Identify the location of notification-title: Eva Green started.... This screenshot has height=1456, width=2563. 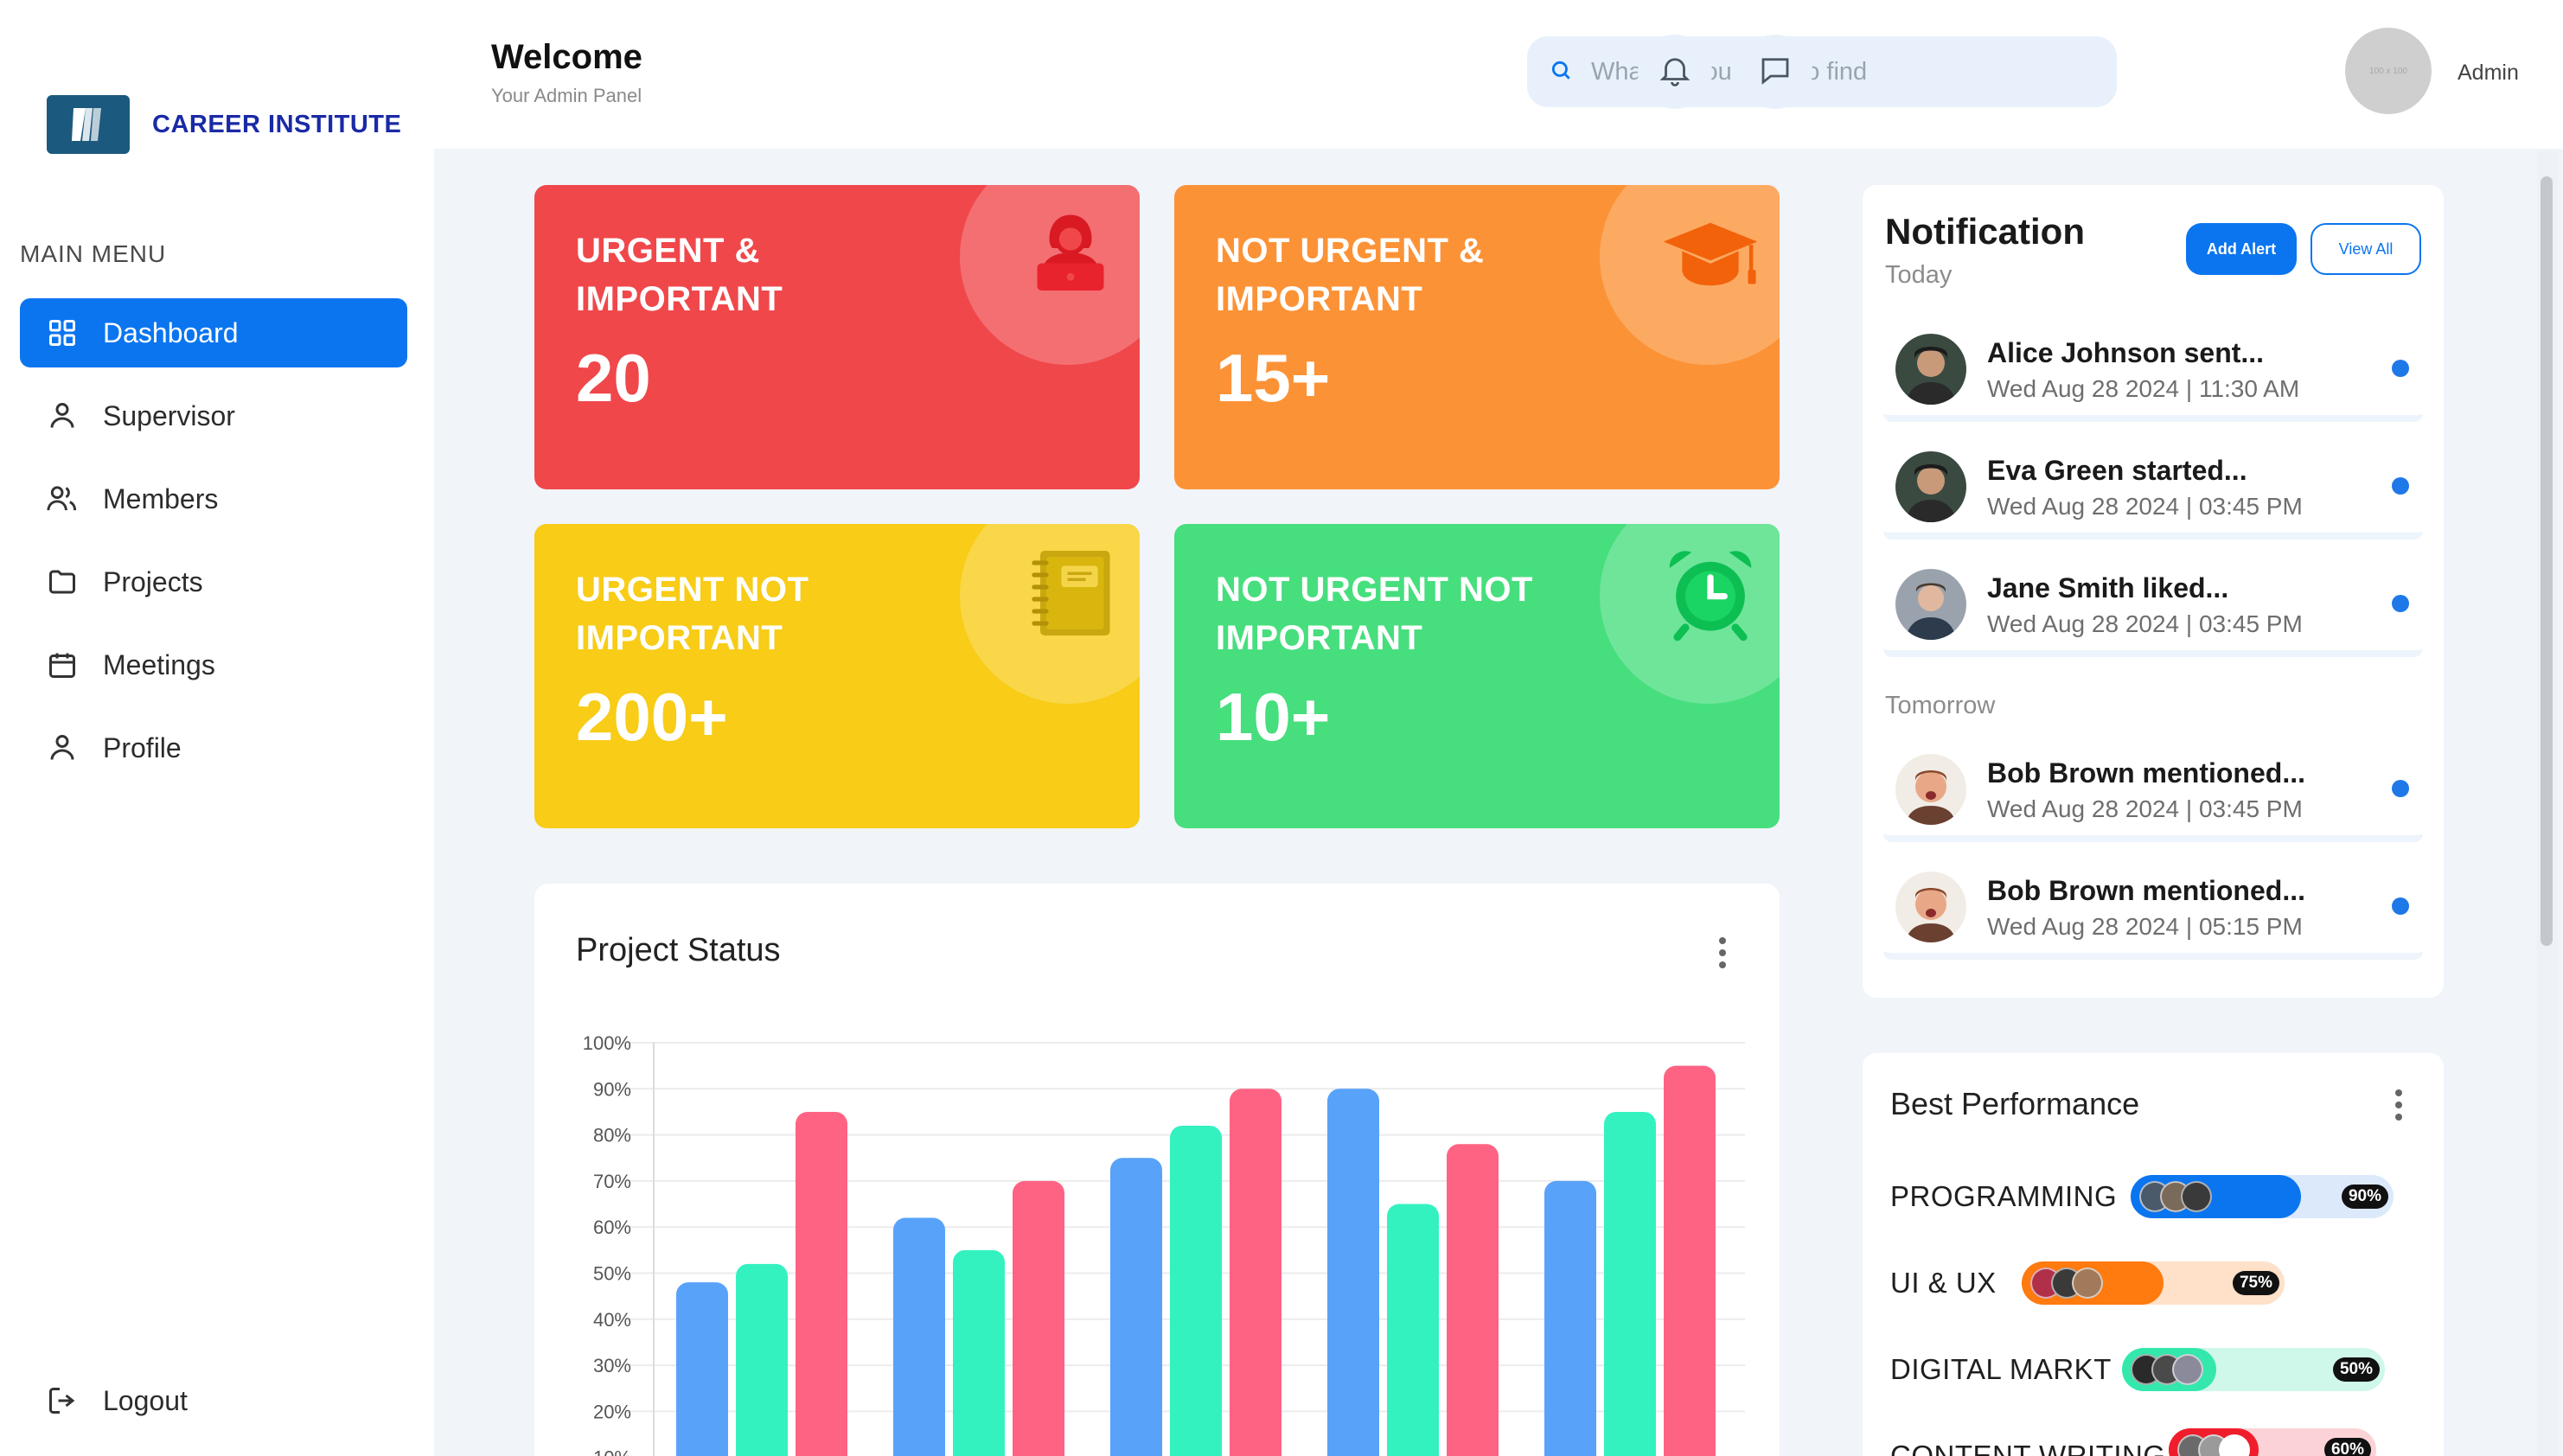
(2117, 470).